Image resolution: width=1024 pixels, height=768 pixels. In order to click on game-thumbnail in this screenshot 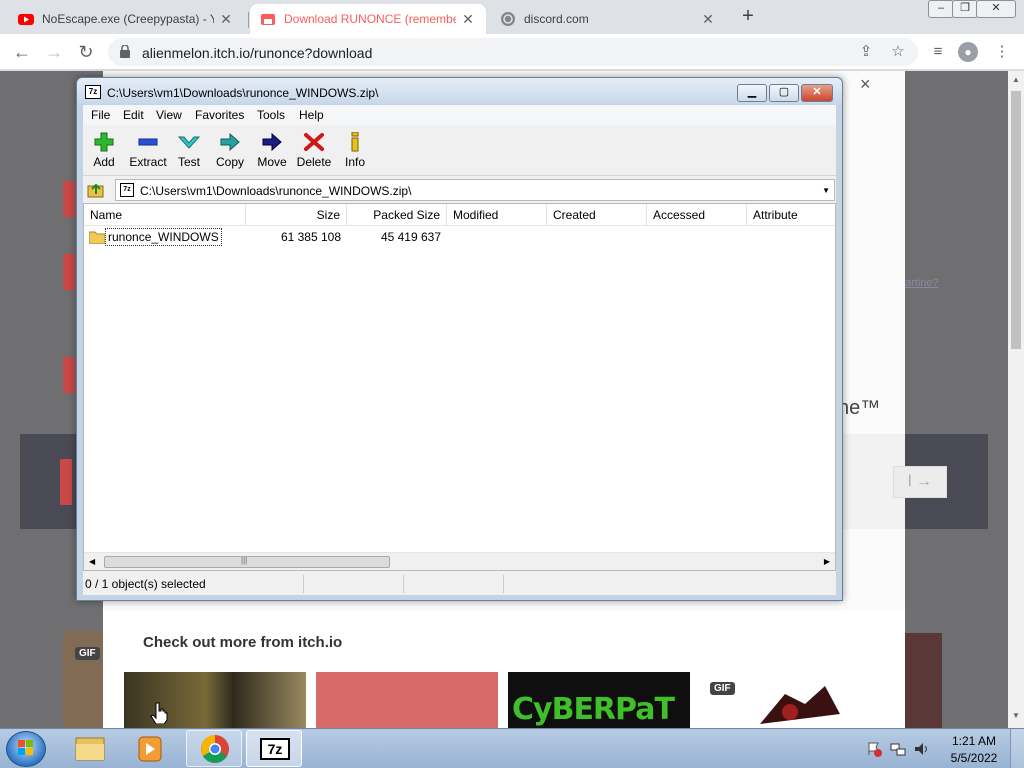, I will do `click(407, 700)`.